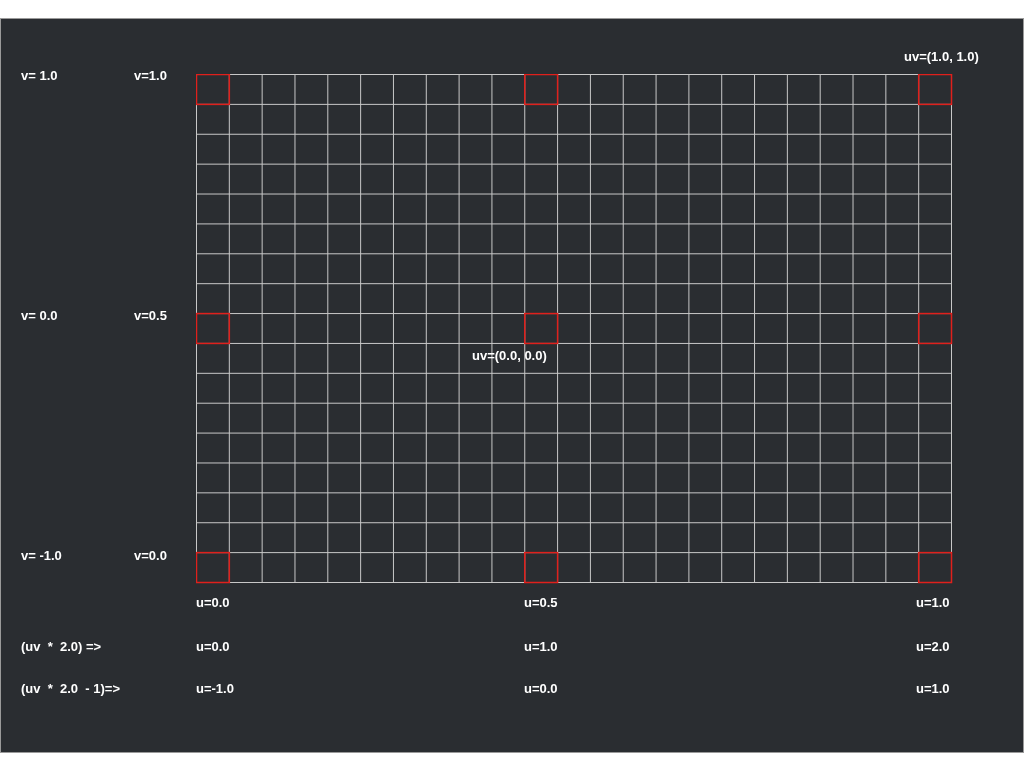 This screenshot has height=768, width=1024. I want to click on coordinate-label: v= 0.0, so click(39, 316).